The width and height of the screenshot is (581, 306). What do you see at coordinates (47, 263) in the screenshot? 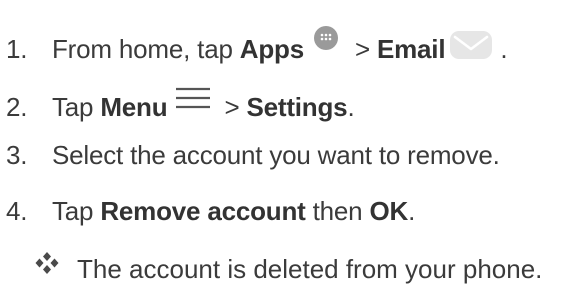
I see `diamond-bullet-icon` at bounding box center [47, 263].